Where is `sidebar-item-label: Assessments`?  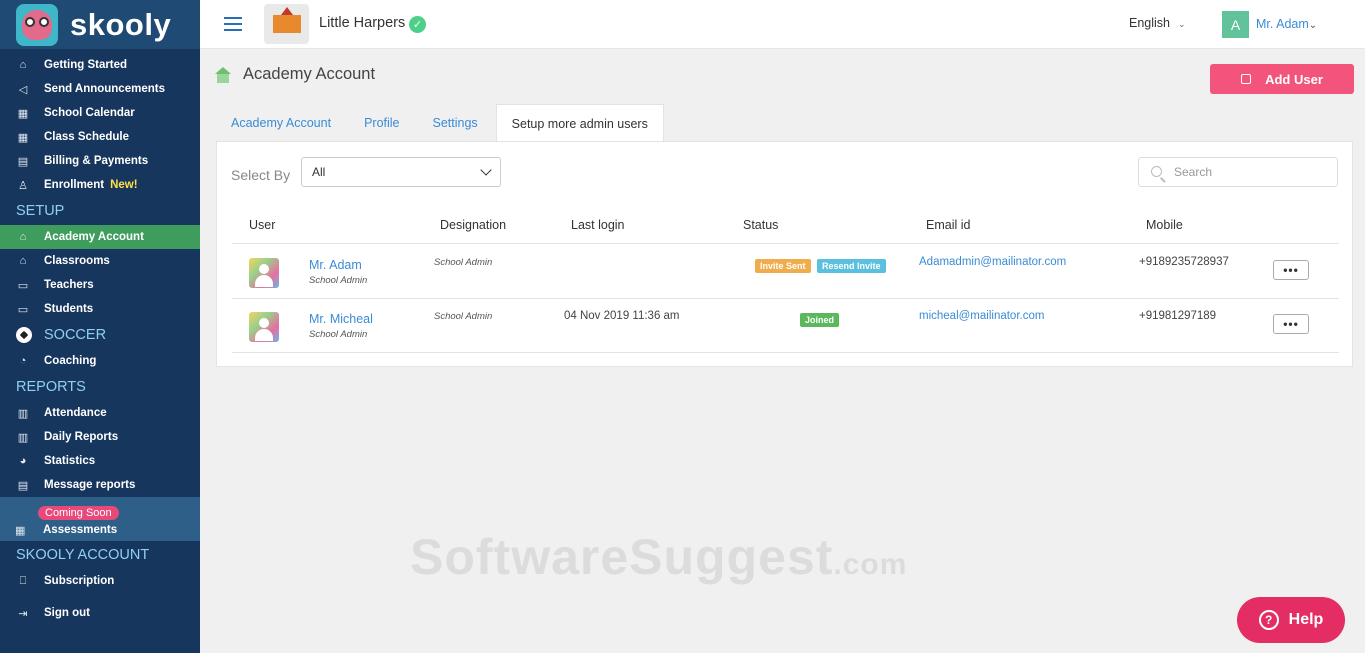
sidebar-item-label: Assessments is located at coordinates (80, 530).